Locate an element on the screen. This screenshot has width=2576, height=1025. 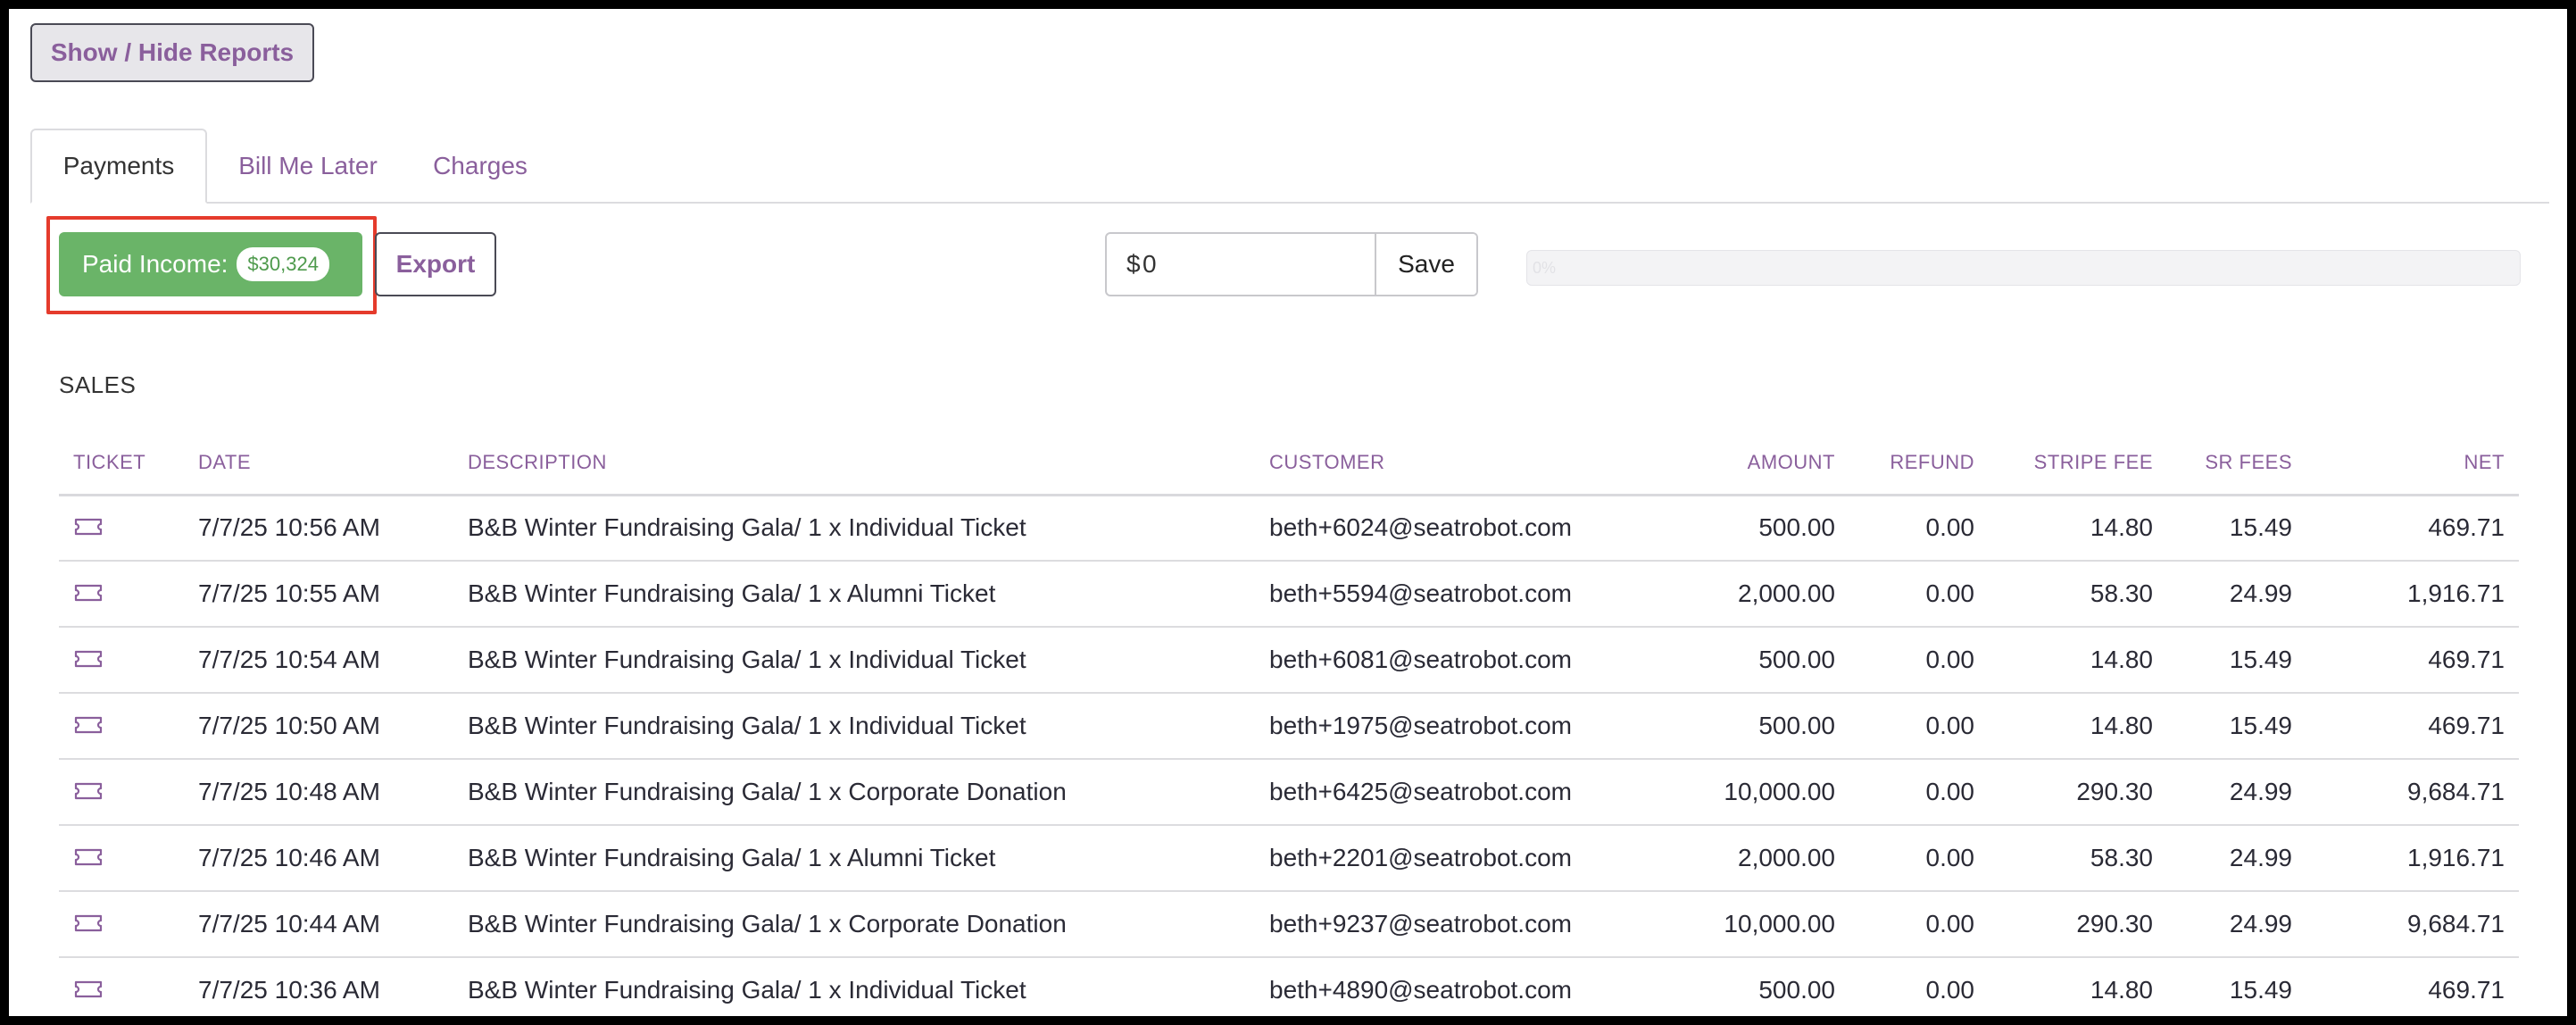
save-goal-button: Save is located at coordinates (1426, 264).